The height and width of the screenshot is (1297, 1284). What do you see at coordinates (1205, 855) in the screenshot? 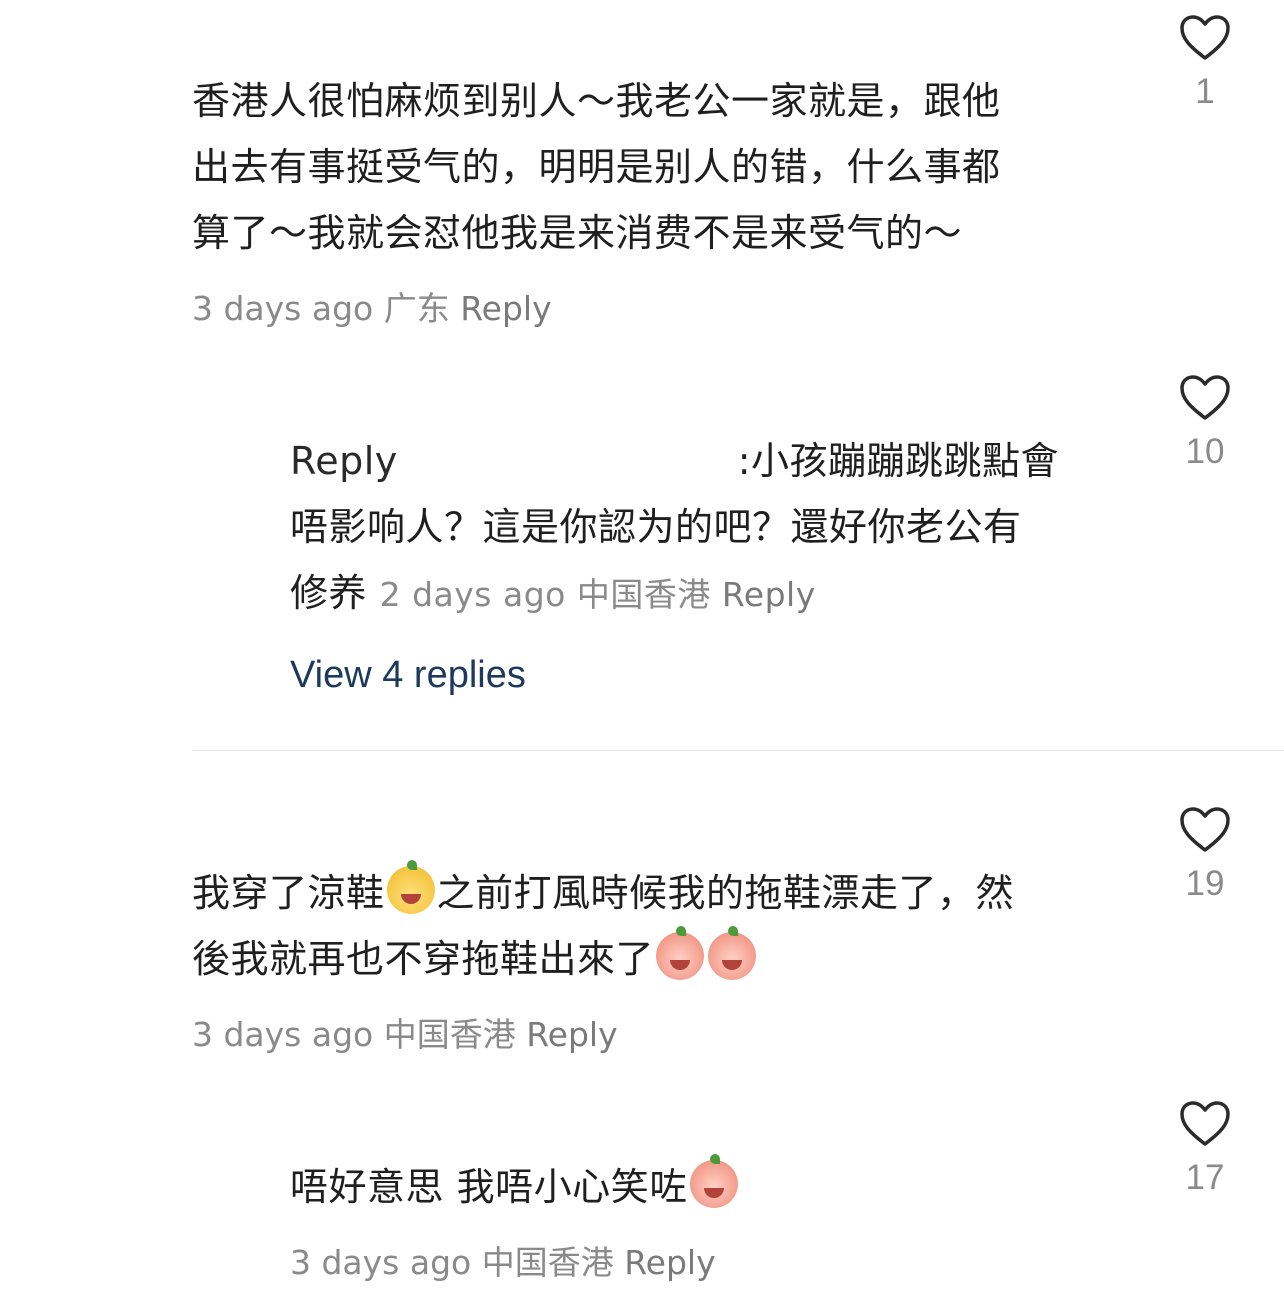
I see `comment-3-like: 19` at bounding box center [1205, 855].